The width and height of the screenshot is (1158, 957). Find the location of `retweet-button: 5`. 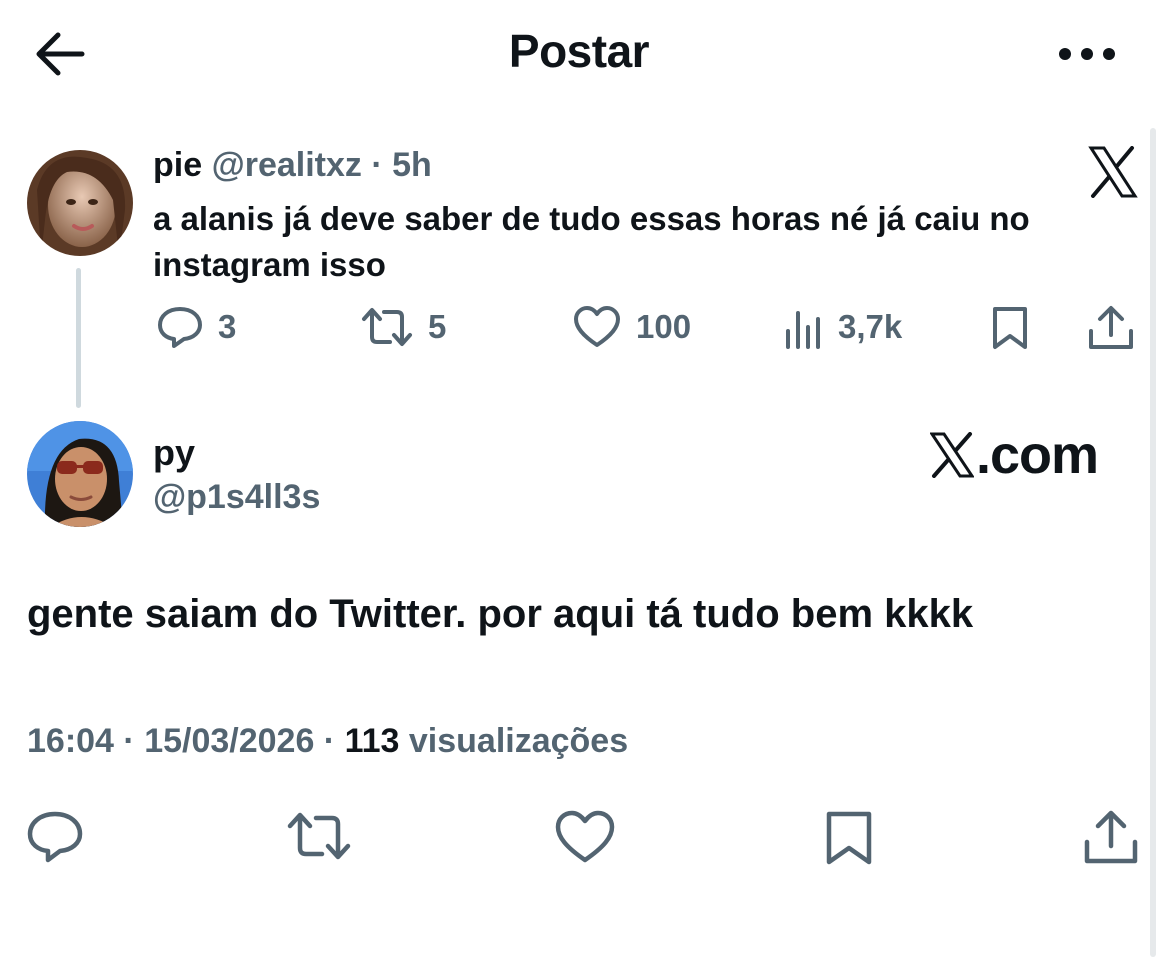

retweet-button: 5 is located at coordinates (403, 327).